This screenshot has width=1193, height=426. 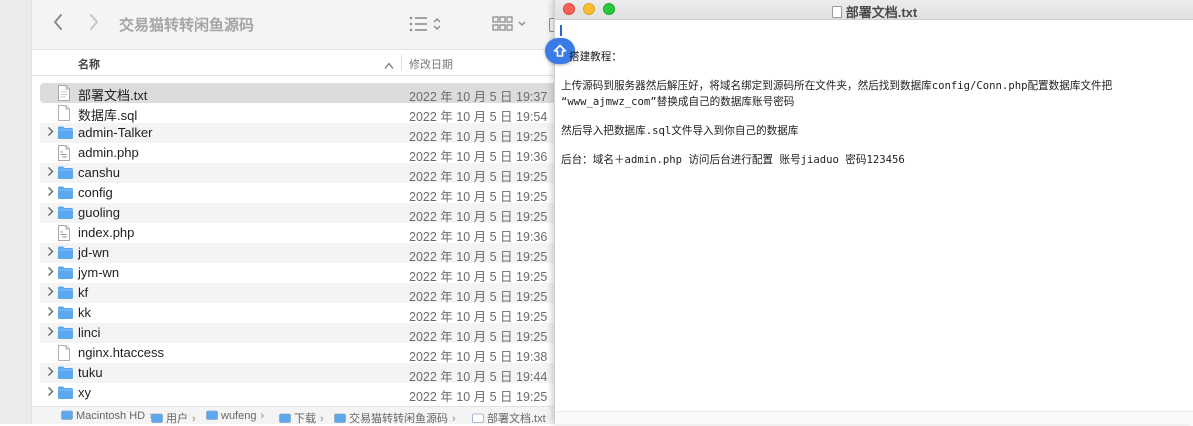 I want to click on file-row: admin-Talker 2022 年 10 月 5 日 19:25, so click(x=302, y=133).